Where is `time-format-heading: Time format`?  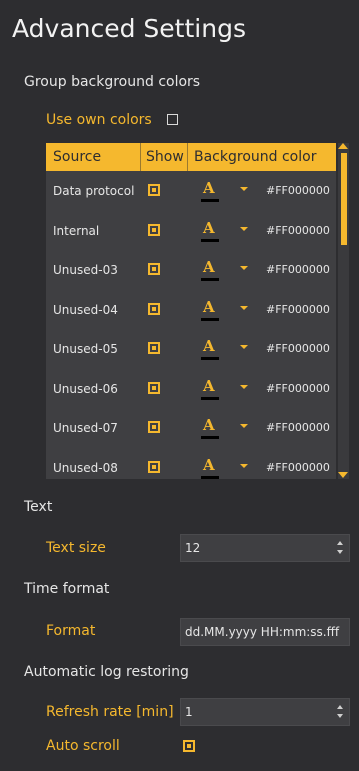
time-format-heading: Time format is located at coordinates (67, 589).